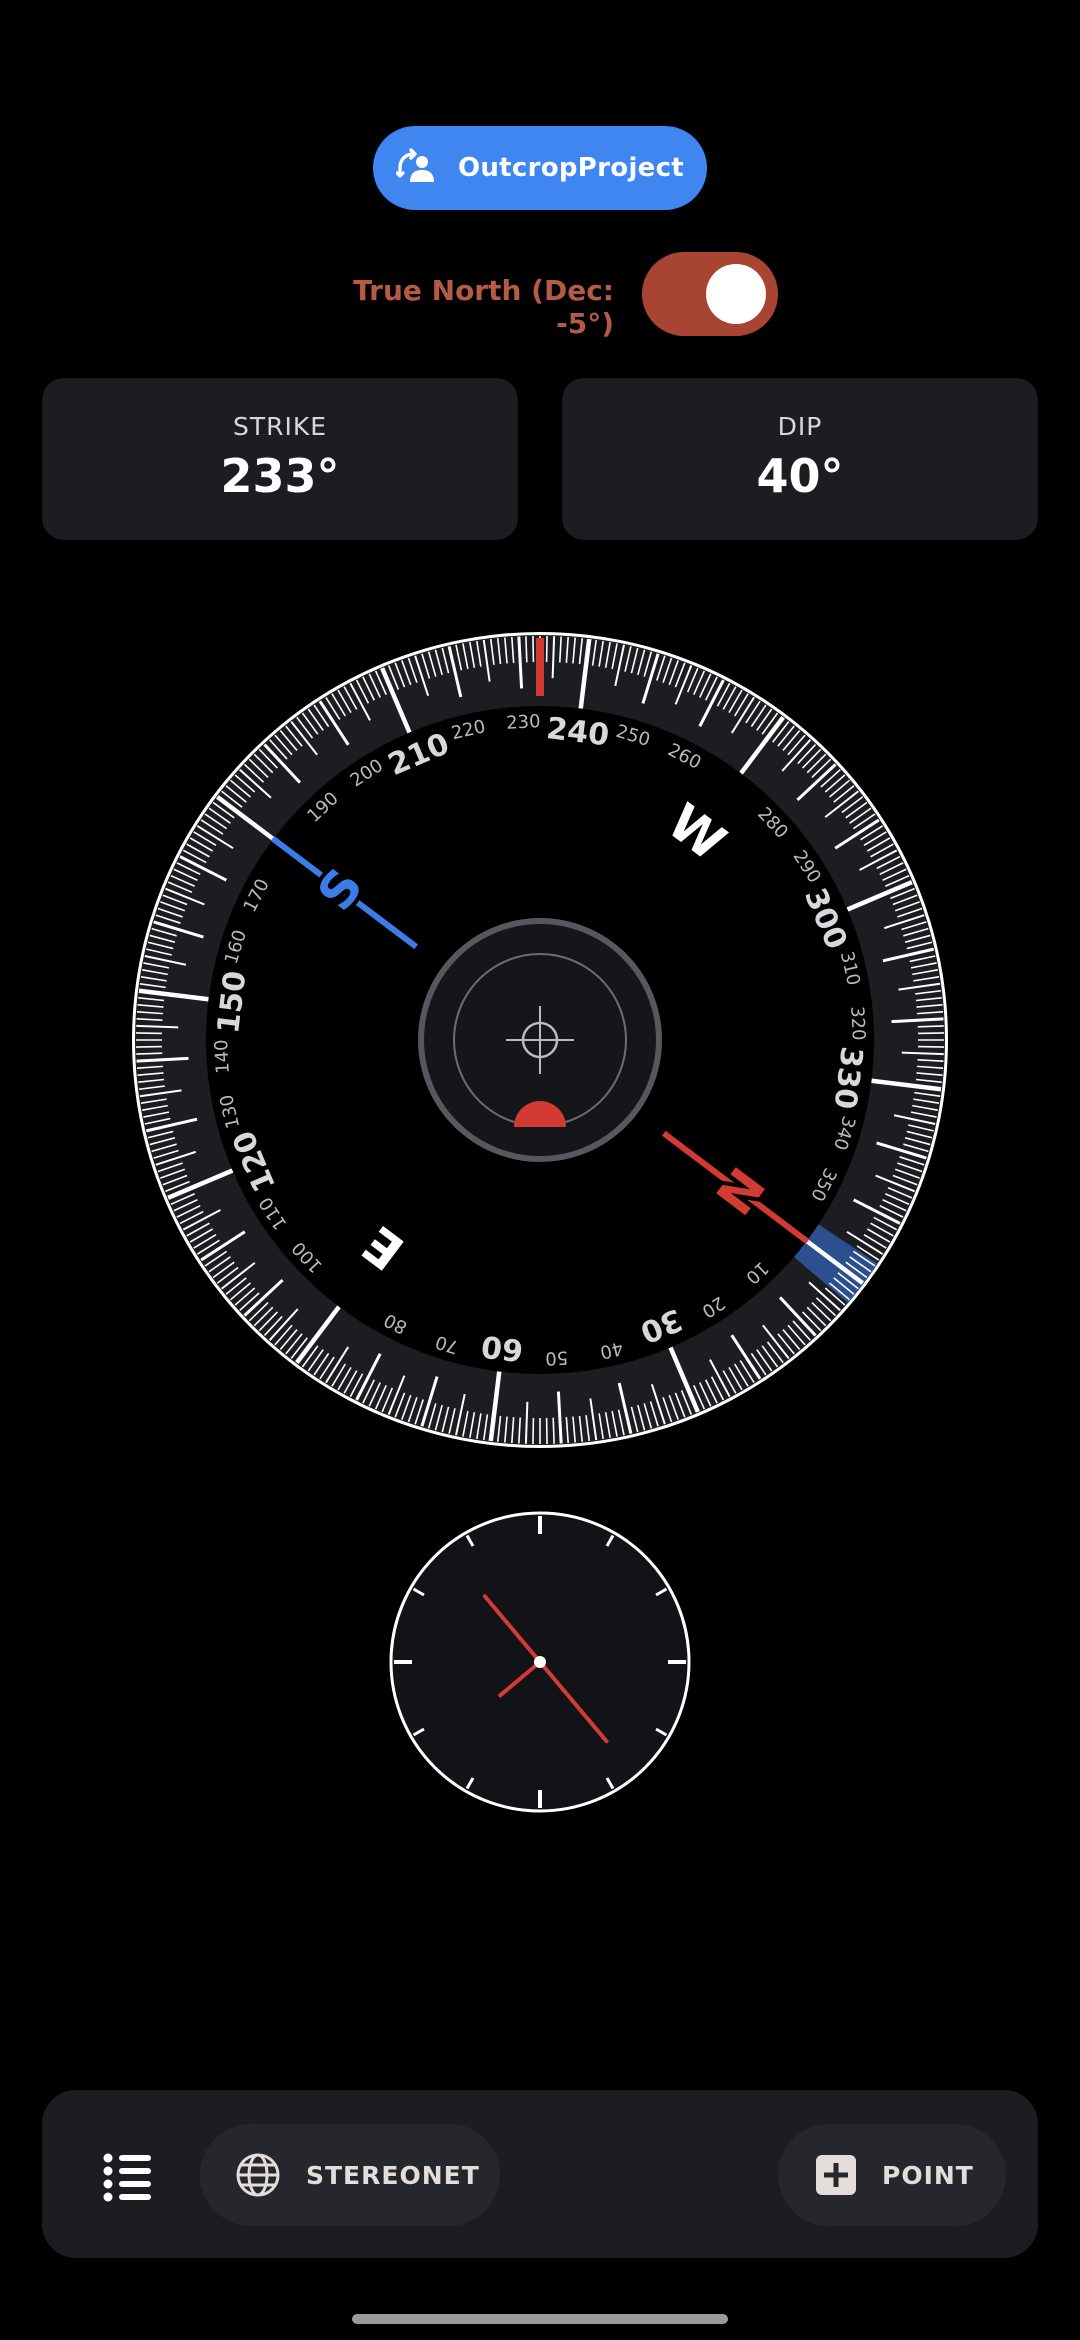  I want to click on true-north-toggle, so click(710, 294).